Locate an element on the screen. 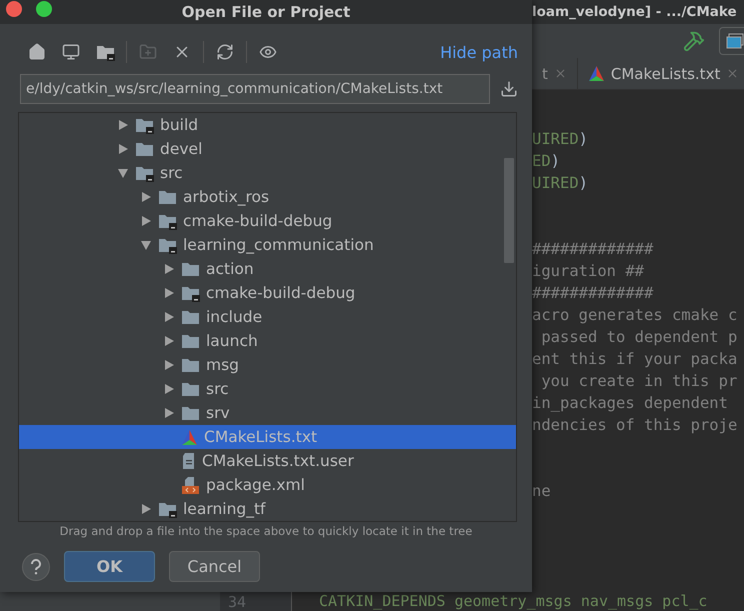  tree-item: include is located at coordinates (267, 317).